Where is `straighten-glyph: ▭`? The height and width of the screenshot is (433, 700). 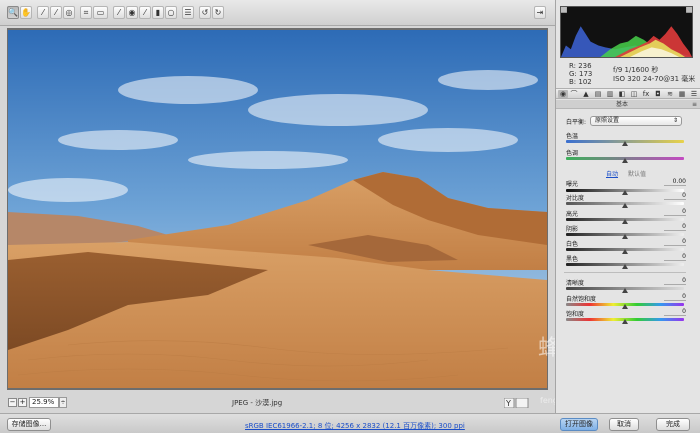 straighten-glyph: ▭ is located at coordinates (100, 12).